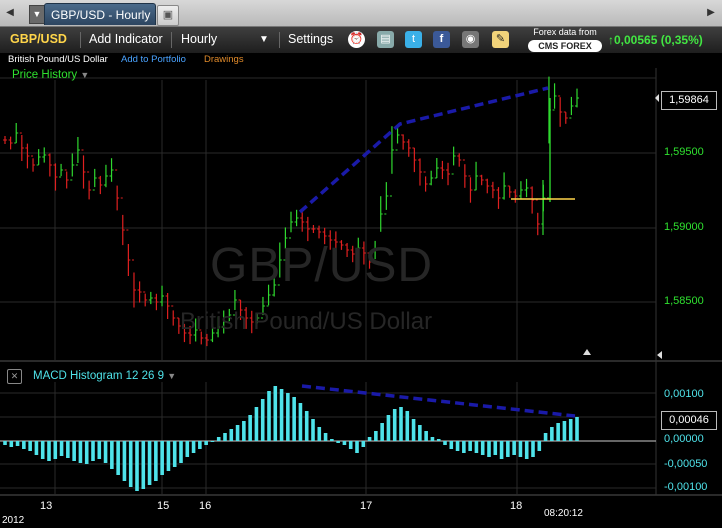  I want to click on scroll-left-icon: ◀, so click(10, 13).